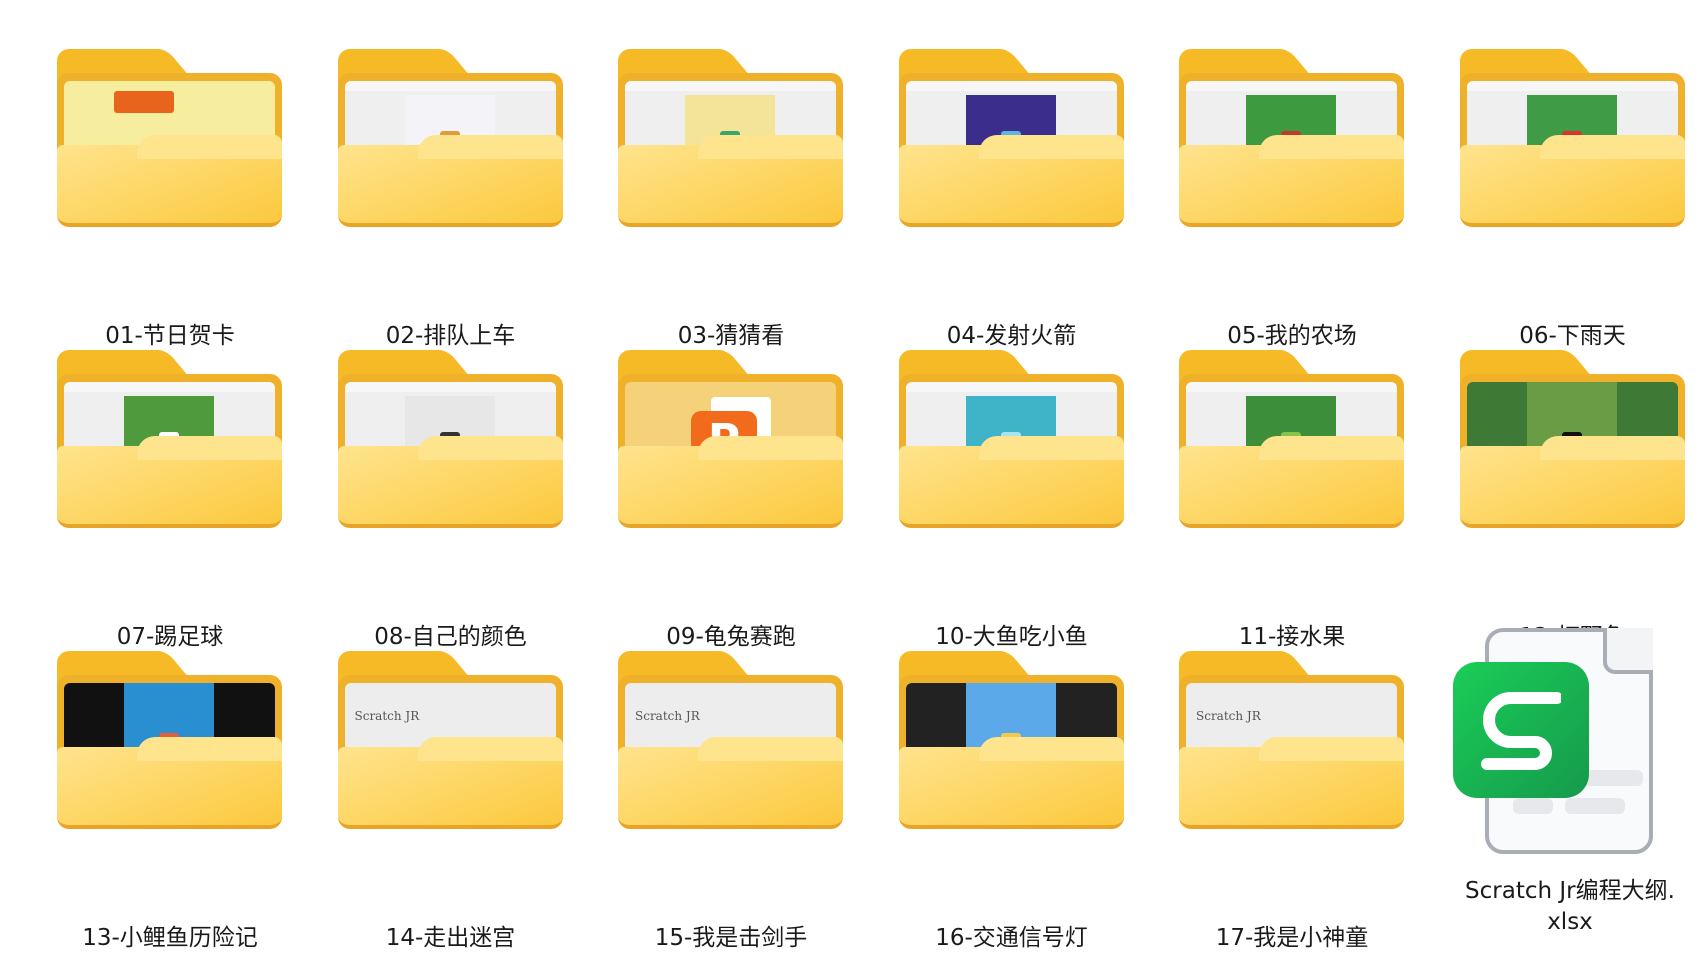 This screenshot has height=963, width=1701. What do you see at coordinates (450, 938) in the screenshot?
I see `folder-name: 14-走出迷宫` at bounding box center [450, 938].